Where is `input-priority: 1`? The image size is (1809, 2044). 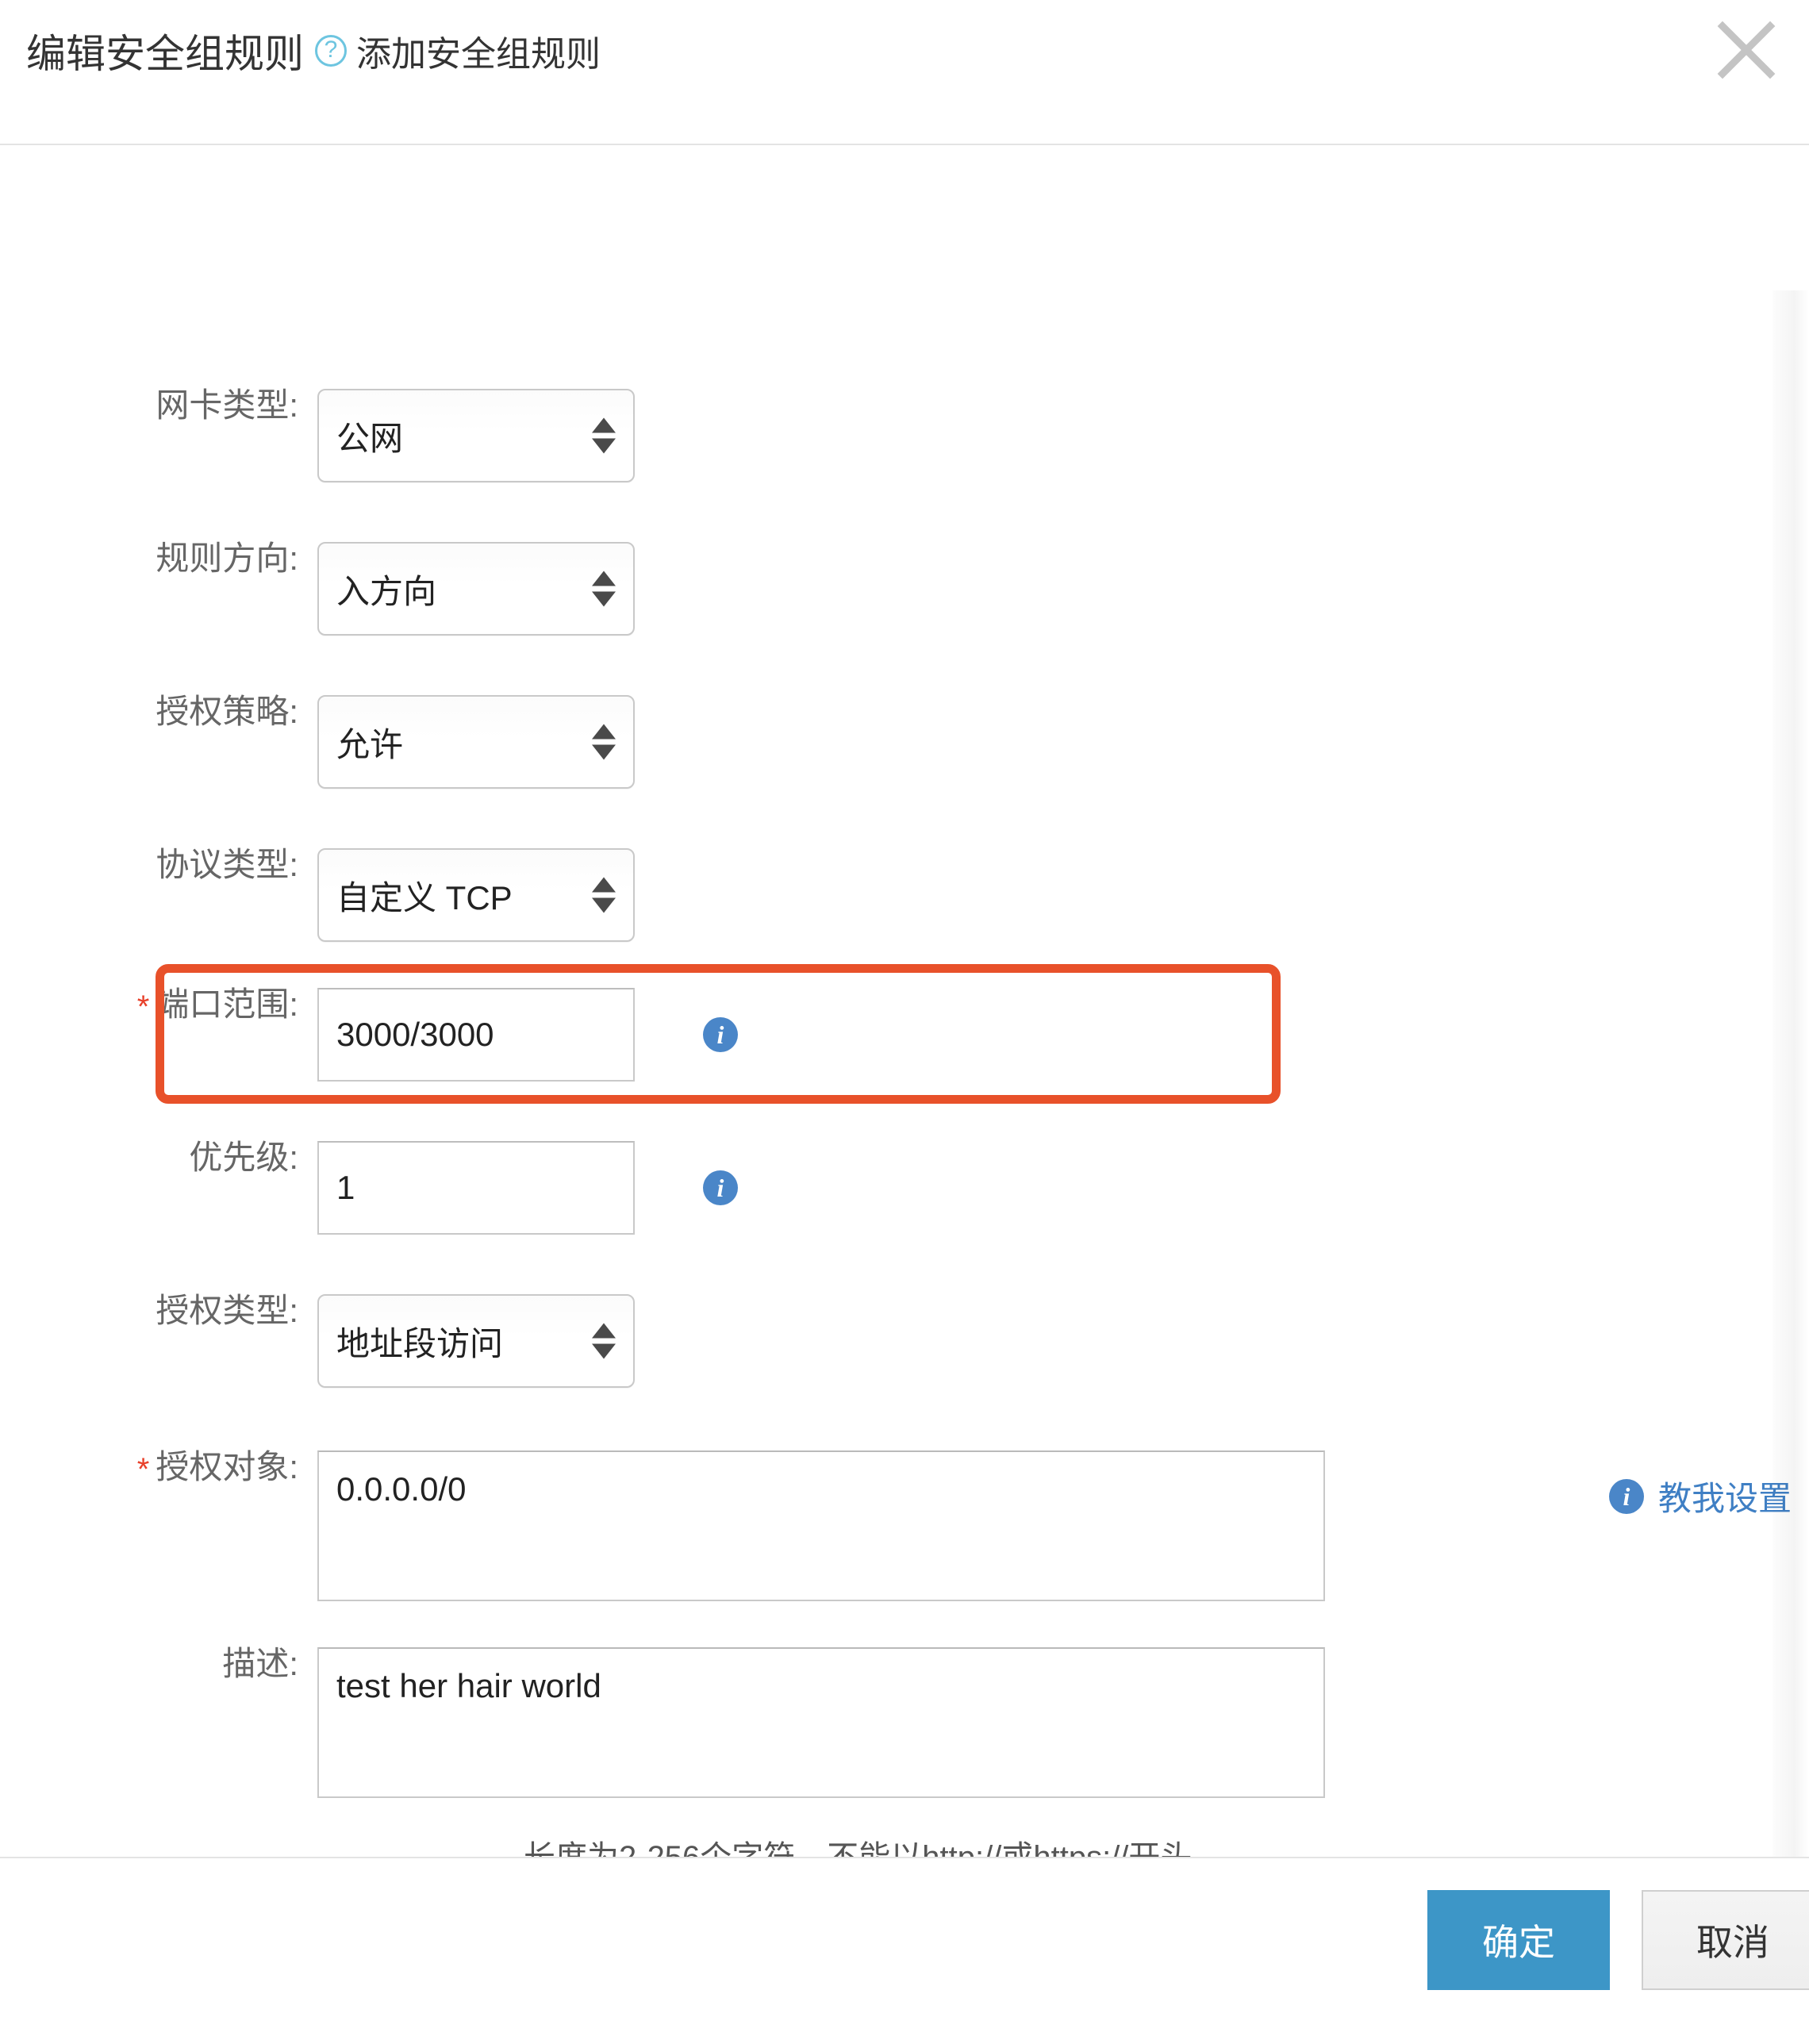 input-priority: 1 is located at coordinates (476, 1188).